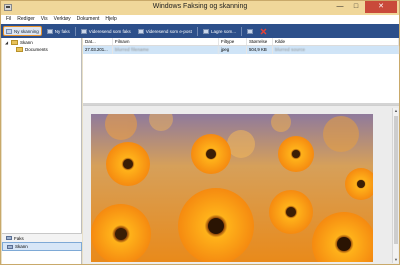 Image resolution: width=400 pixels, height=265 pixels. What do you see at coordinates (356, 7) in the screenshot?
I see `maximize-button: □` at bounding box center [356, 7].